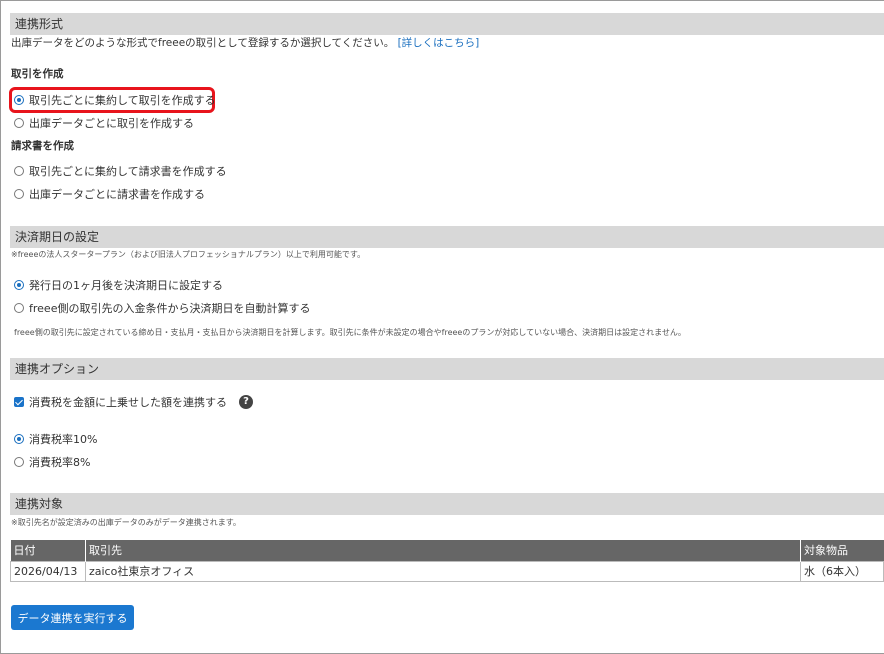 The image size is (884, 654). I want to click on radio-label: 出庫データごとに取引を作成する, so click(111, 123).